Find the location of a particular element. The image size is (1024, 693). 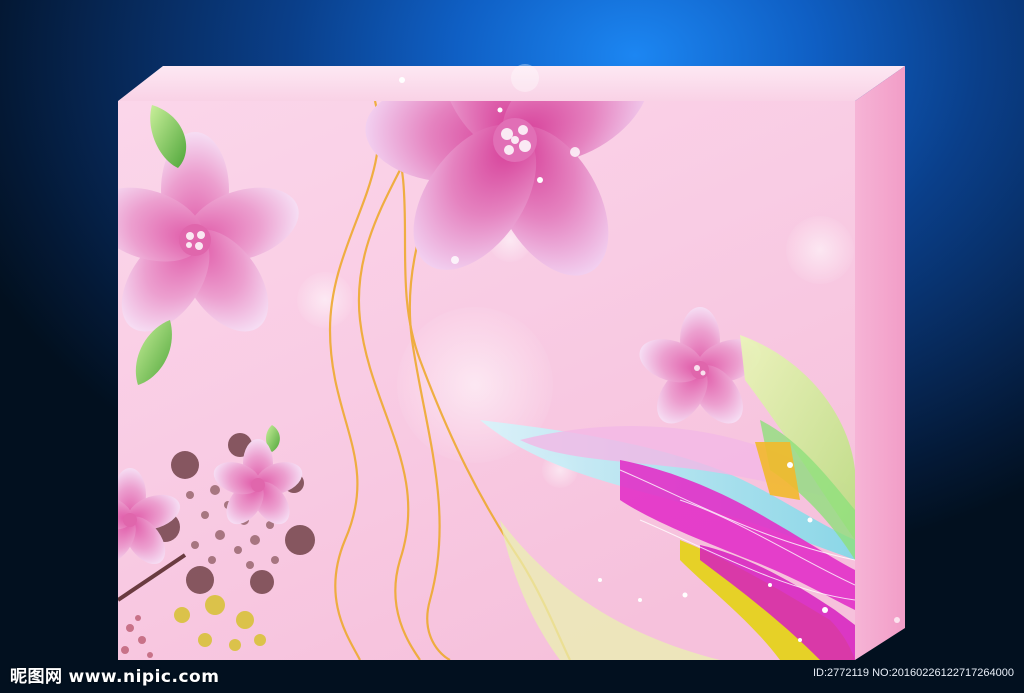

watermark-brand: 昵图网 is located at coordinates (36, 677).